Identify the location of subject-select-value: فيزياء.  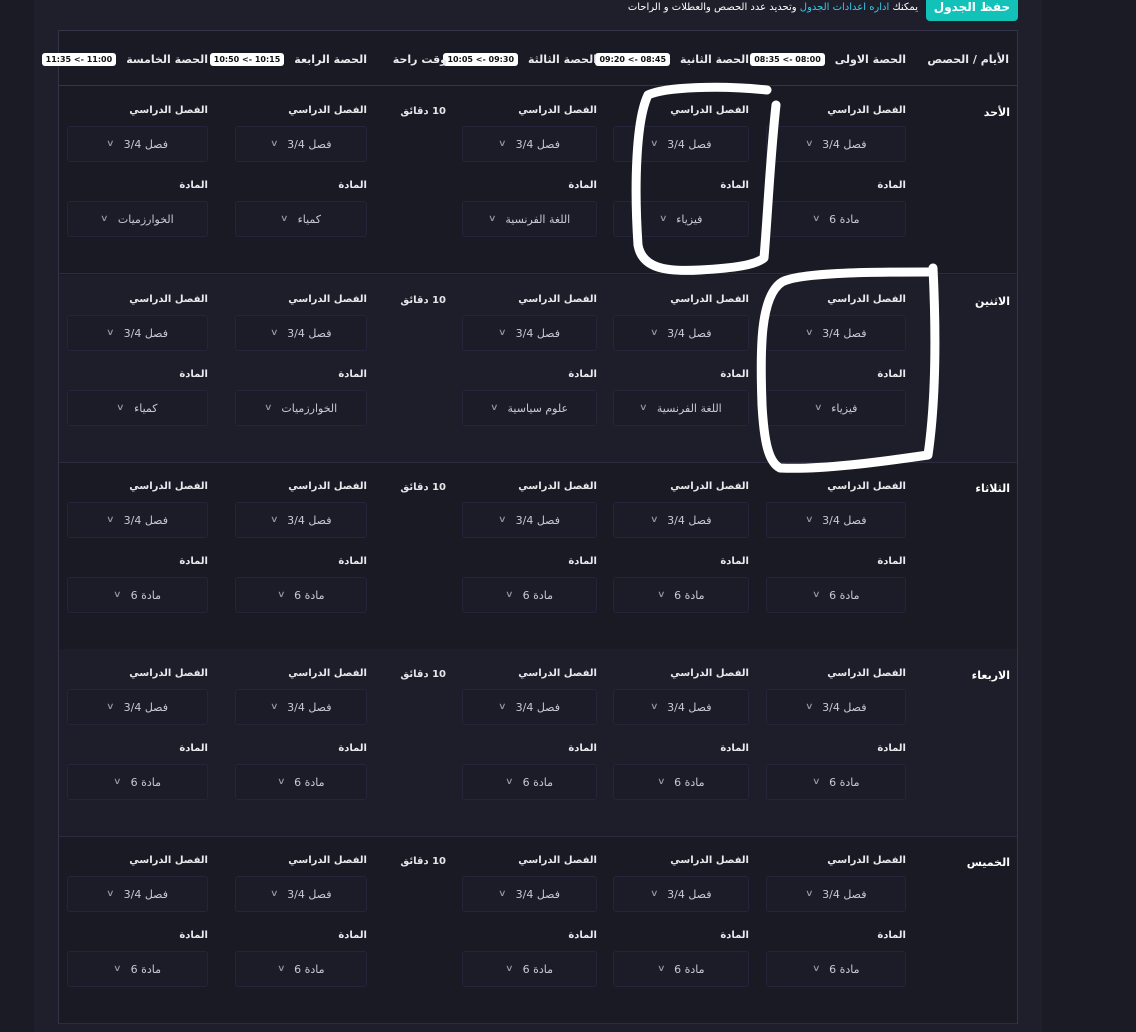
(844, 408).